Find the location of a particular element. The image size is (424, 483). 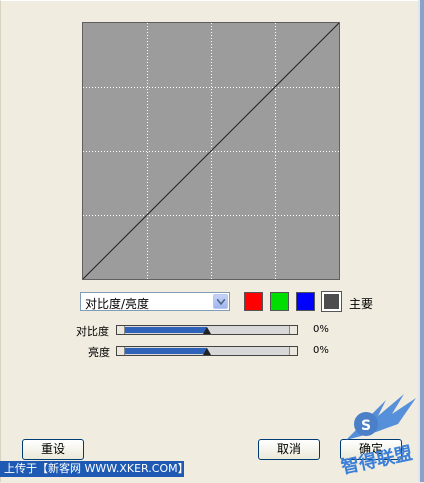

red-channel-swatch is located at coordinates (253, 301).